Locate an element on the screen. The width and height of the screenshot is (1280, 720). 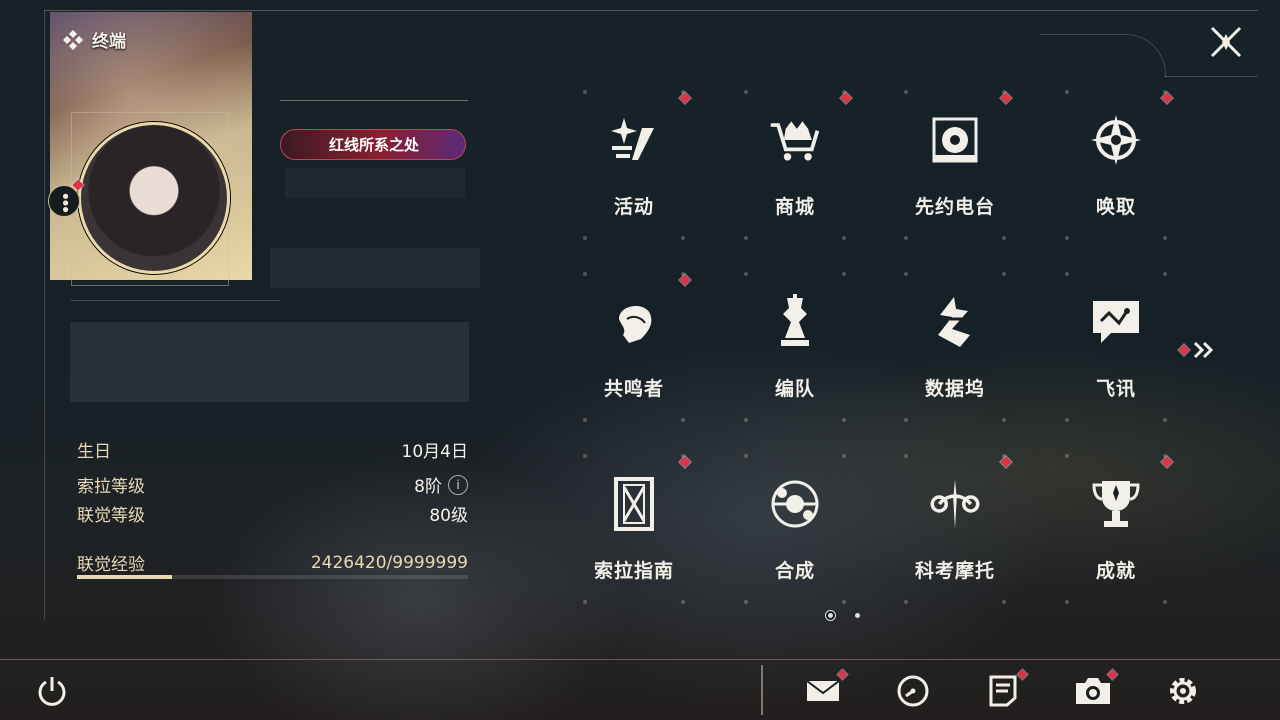
mail-button is located at coordinates (826, 689).